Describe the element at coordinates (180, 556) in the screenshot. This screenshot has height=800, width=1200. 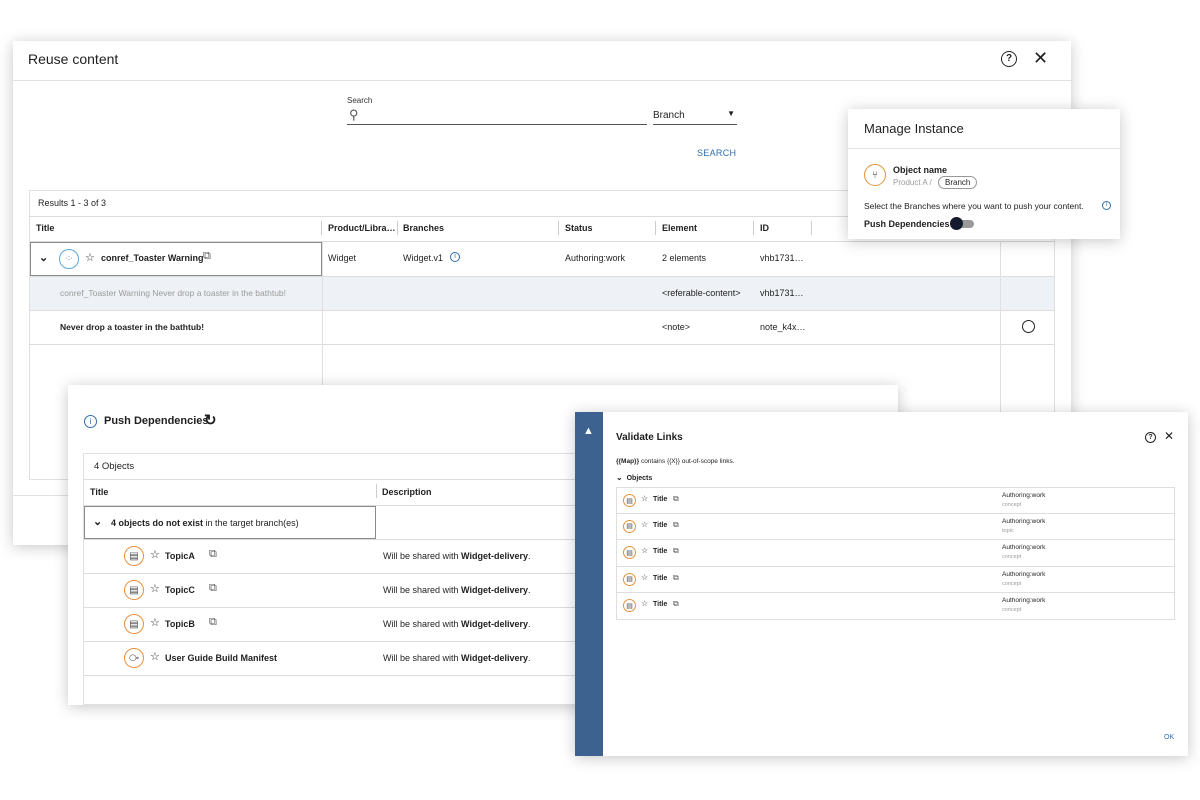
I see `item-name: TopicA` at that location.